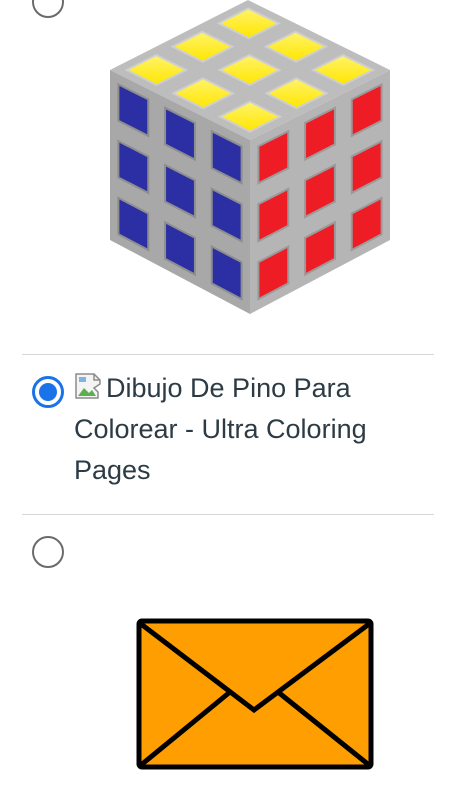 The width and height of the screenshot is (474, 795). I want to click on option-radio-rubiks-cube, so click(48, 9).